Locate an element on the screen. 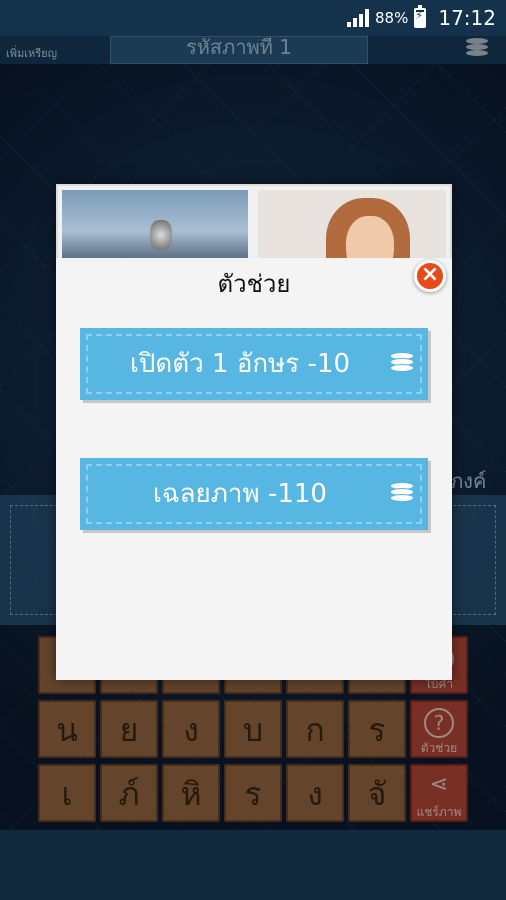 The height and width of the screenshot is (900, 506). dialog-title: ตัวช่วย is located at coordinates (254, 284).